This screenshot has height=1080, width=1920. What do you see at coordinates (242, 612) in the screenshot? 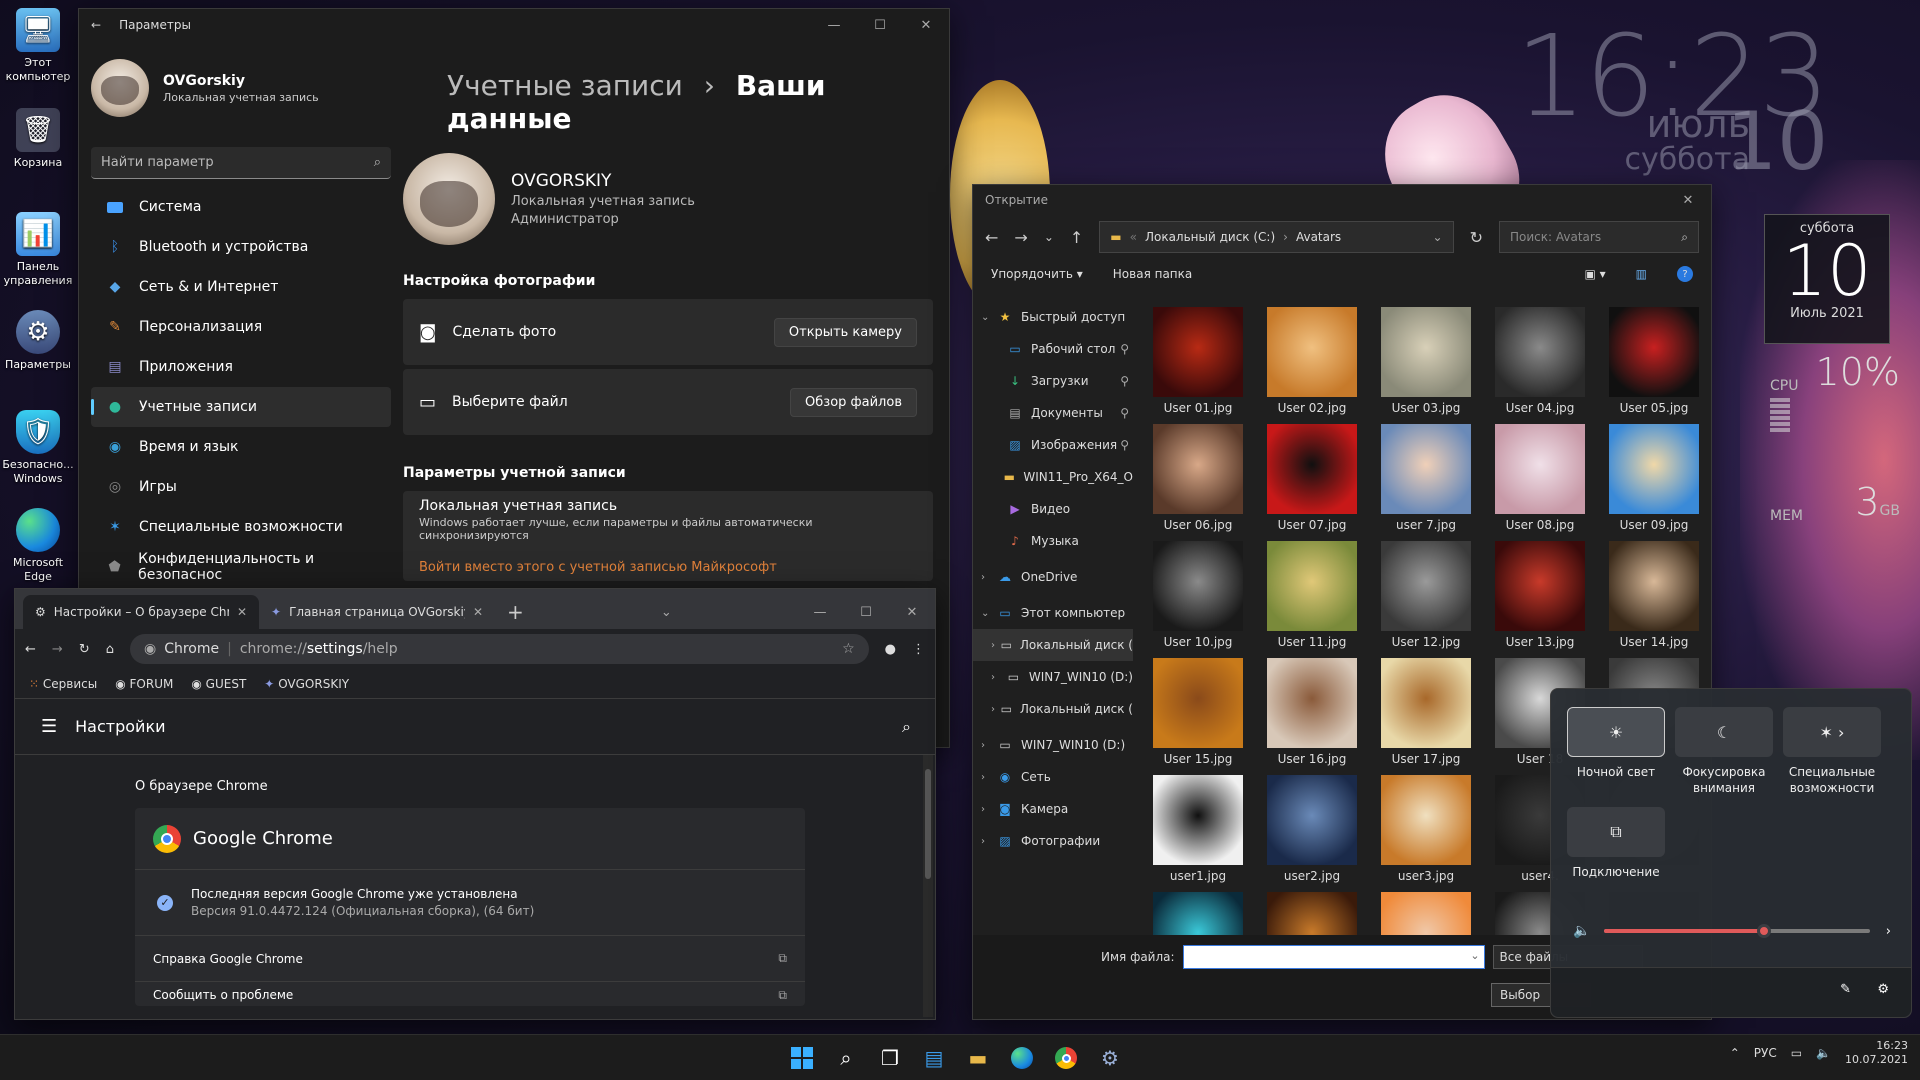
I see `close-tab-icon: ✕` at bounding box center [242, 612].